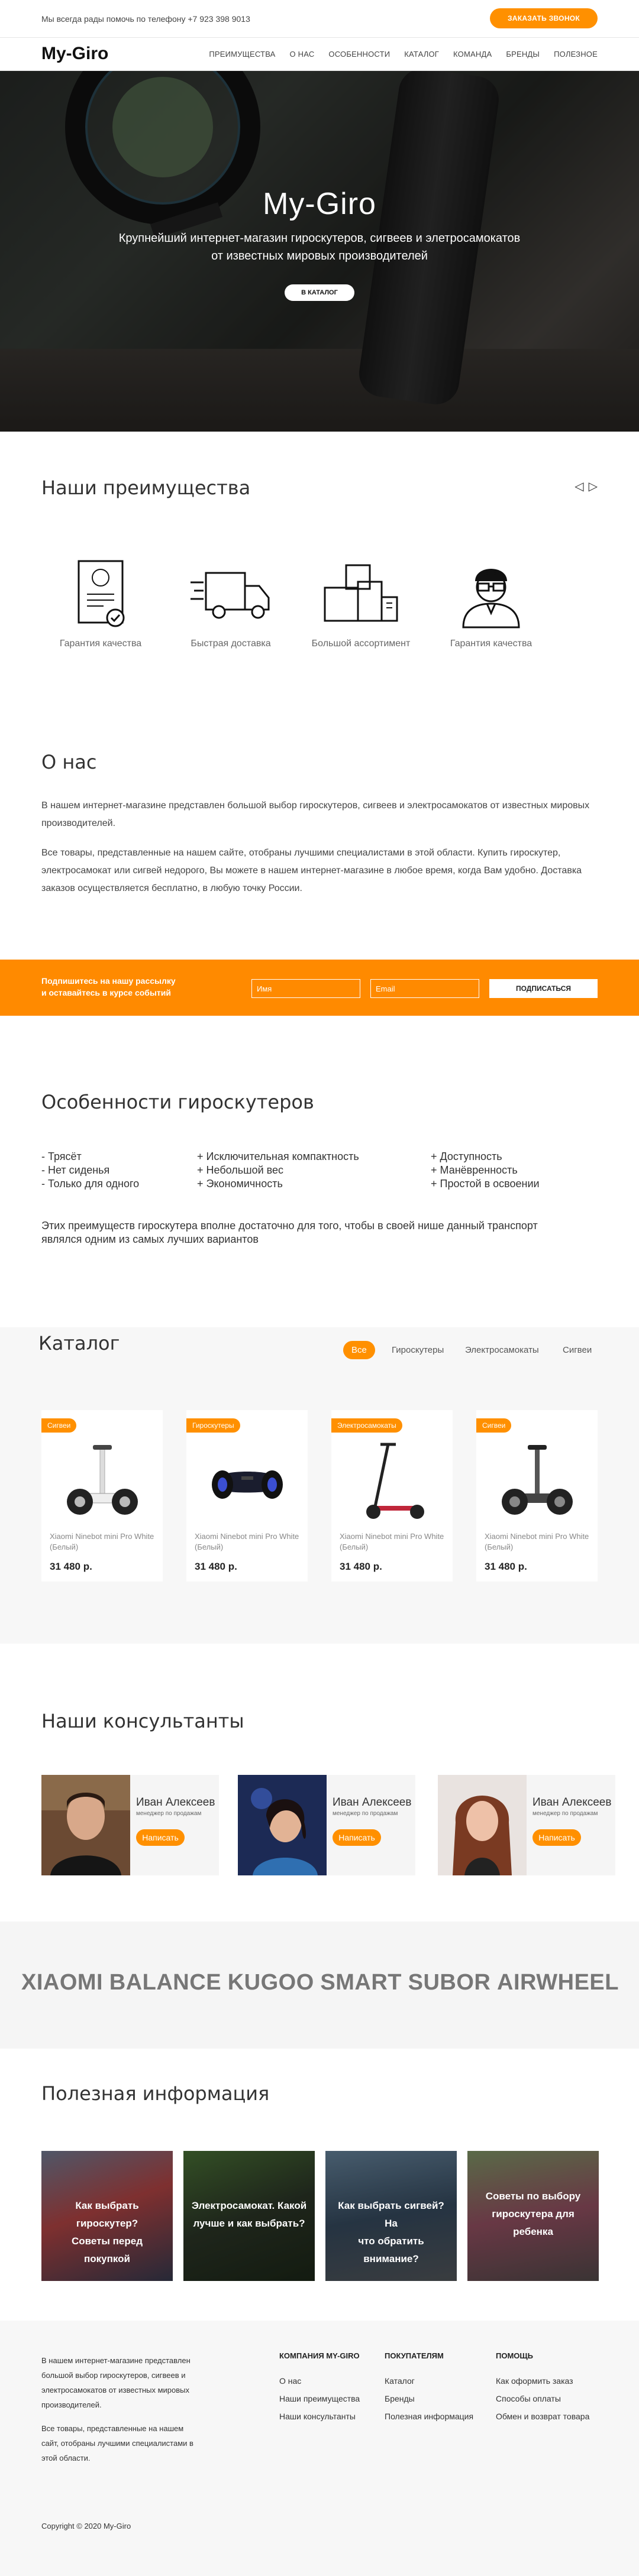 Image resolution: width=639 pixels, height=2576 pixels. I want to click on advantage-label: Быстрая доставка, so click(231, 644).